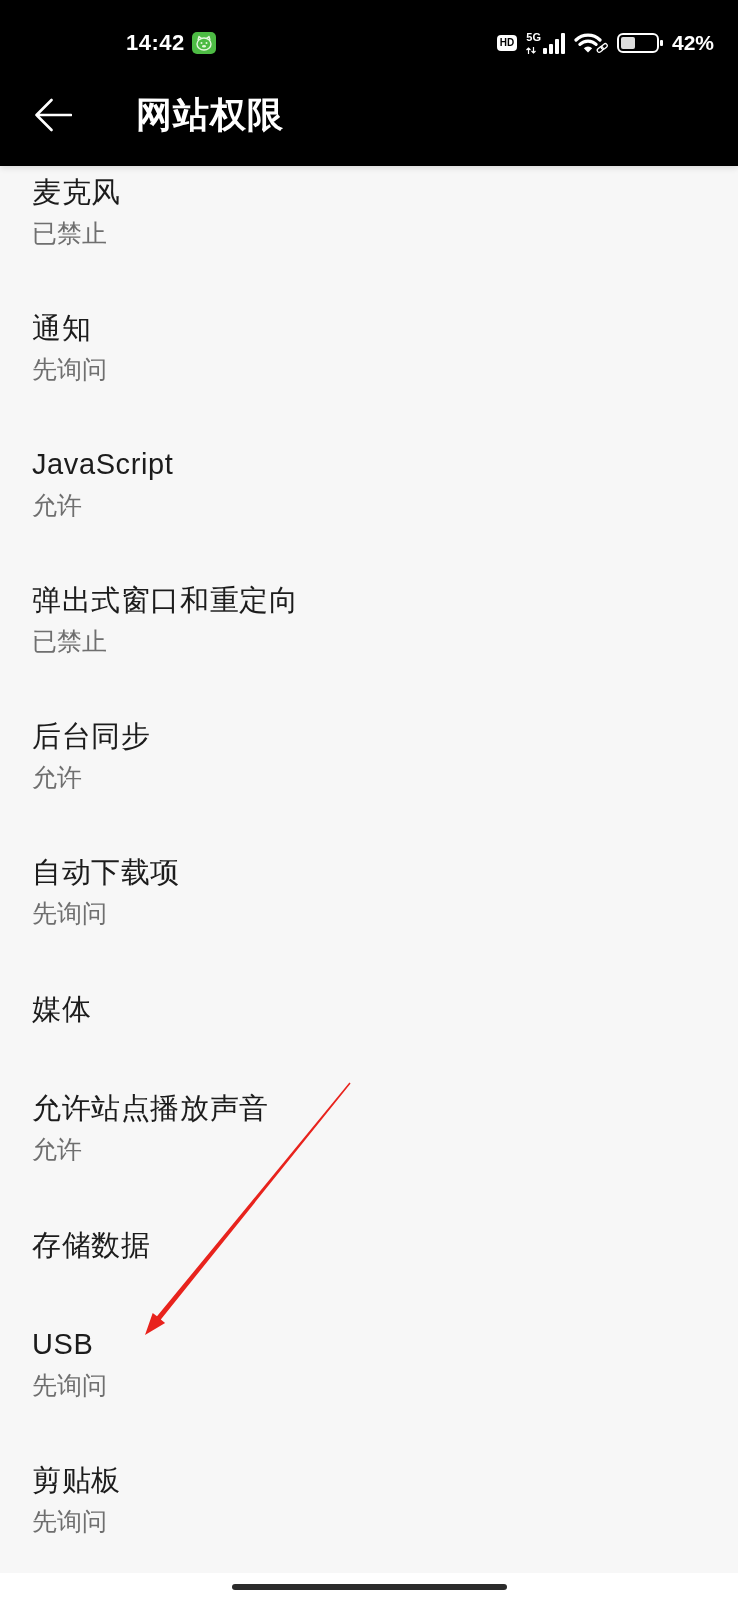 The image size is (738, 1600). Describe the element at coordinates (76, 192) in the screenshot. I see `permission-name: 麦克风` at that location.